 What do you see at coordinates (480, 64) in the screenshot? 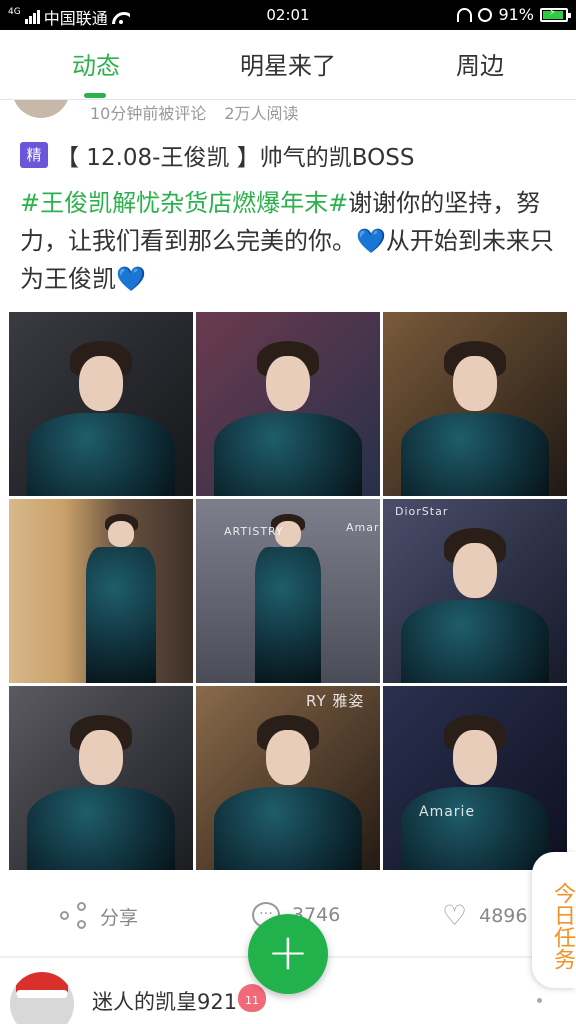
I see `tab-nearby: 周边` at bounding box center [480, 64].